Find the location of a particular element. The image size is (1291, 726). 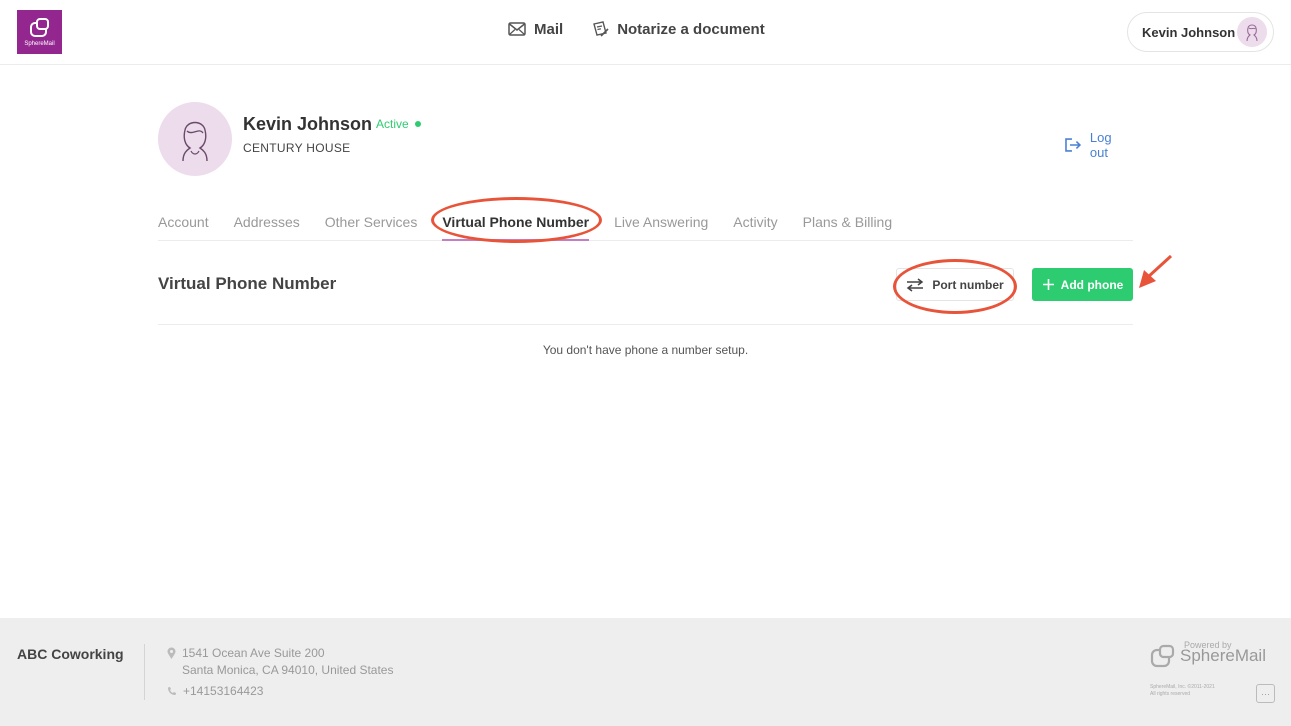

tab-plans-billing: Plans & Billing is located at coordinates (848, 226).